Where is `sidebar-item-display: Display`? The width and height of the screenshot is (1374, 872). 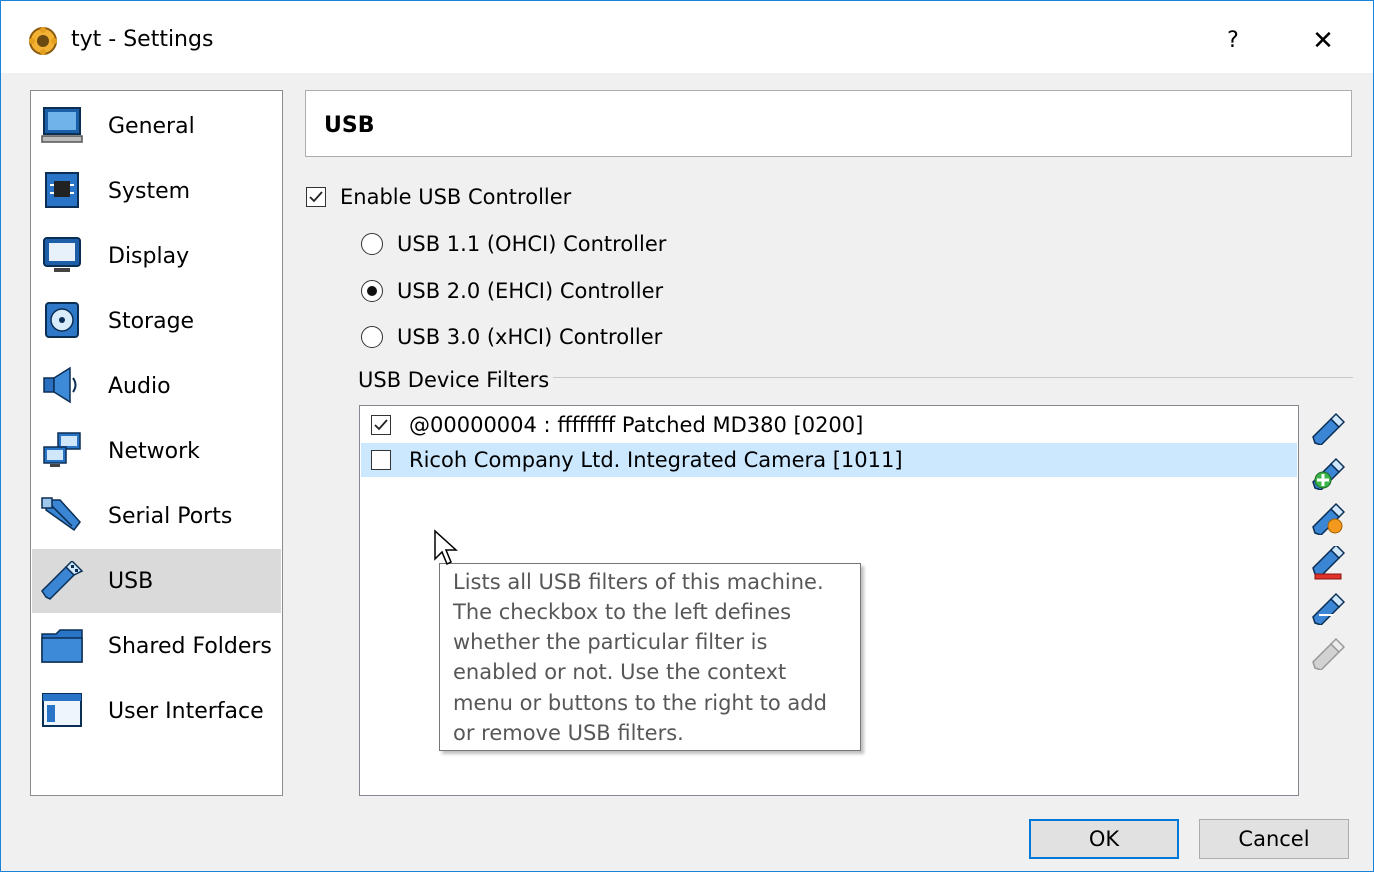
sidebar-item-display: Display is located at coordinates (156, 256).